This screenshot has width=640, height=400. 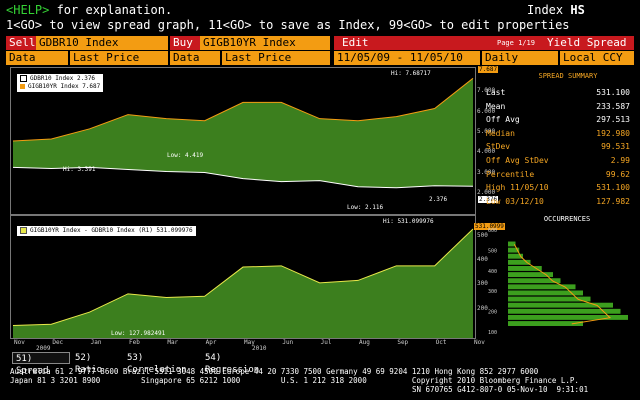 I want to click on yields-legend: GDBR10 Index 2.376 GIGB10YR Index 7.687, so click(x=60, y=83).